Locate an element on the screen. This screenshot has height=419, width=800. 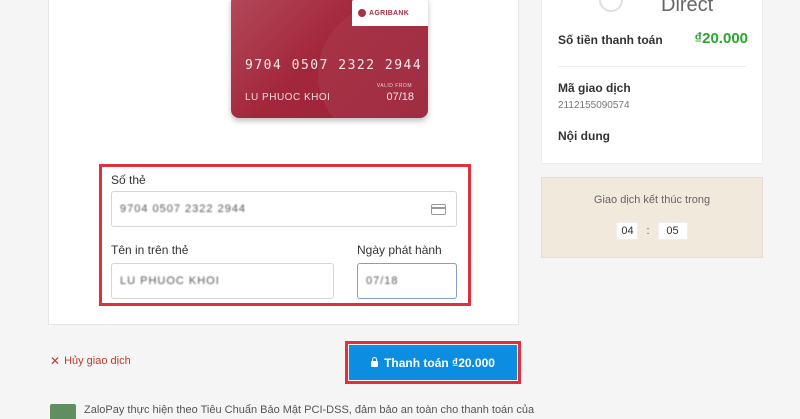
provider-name: Direct is located at coordinates (687, 8).